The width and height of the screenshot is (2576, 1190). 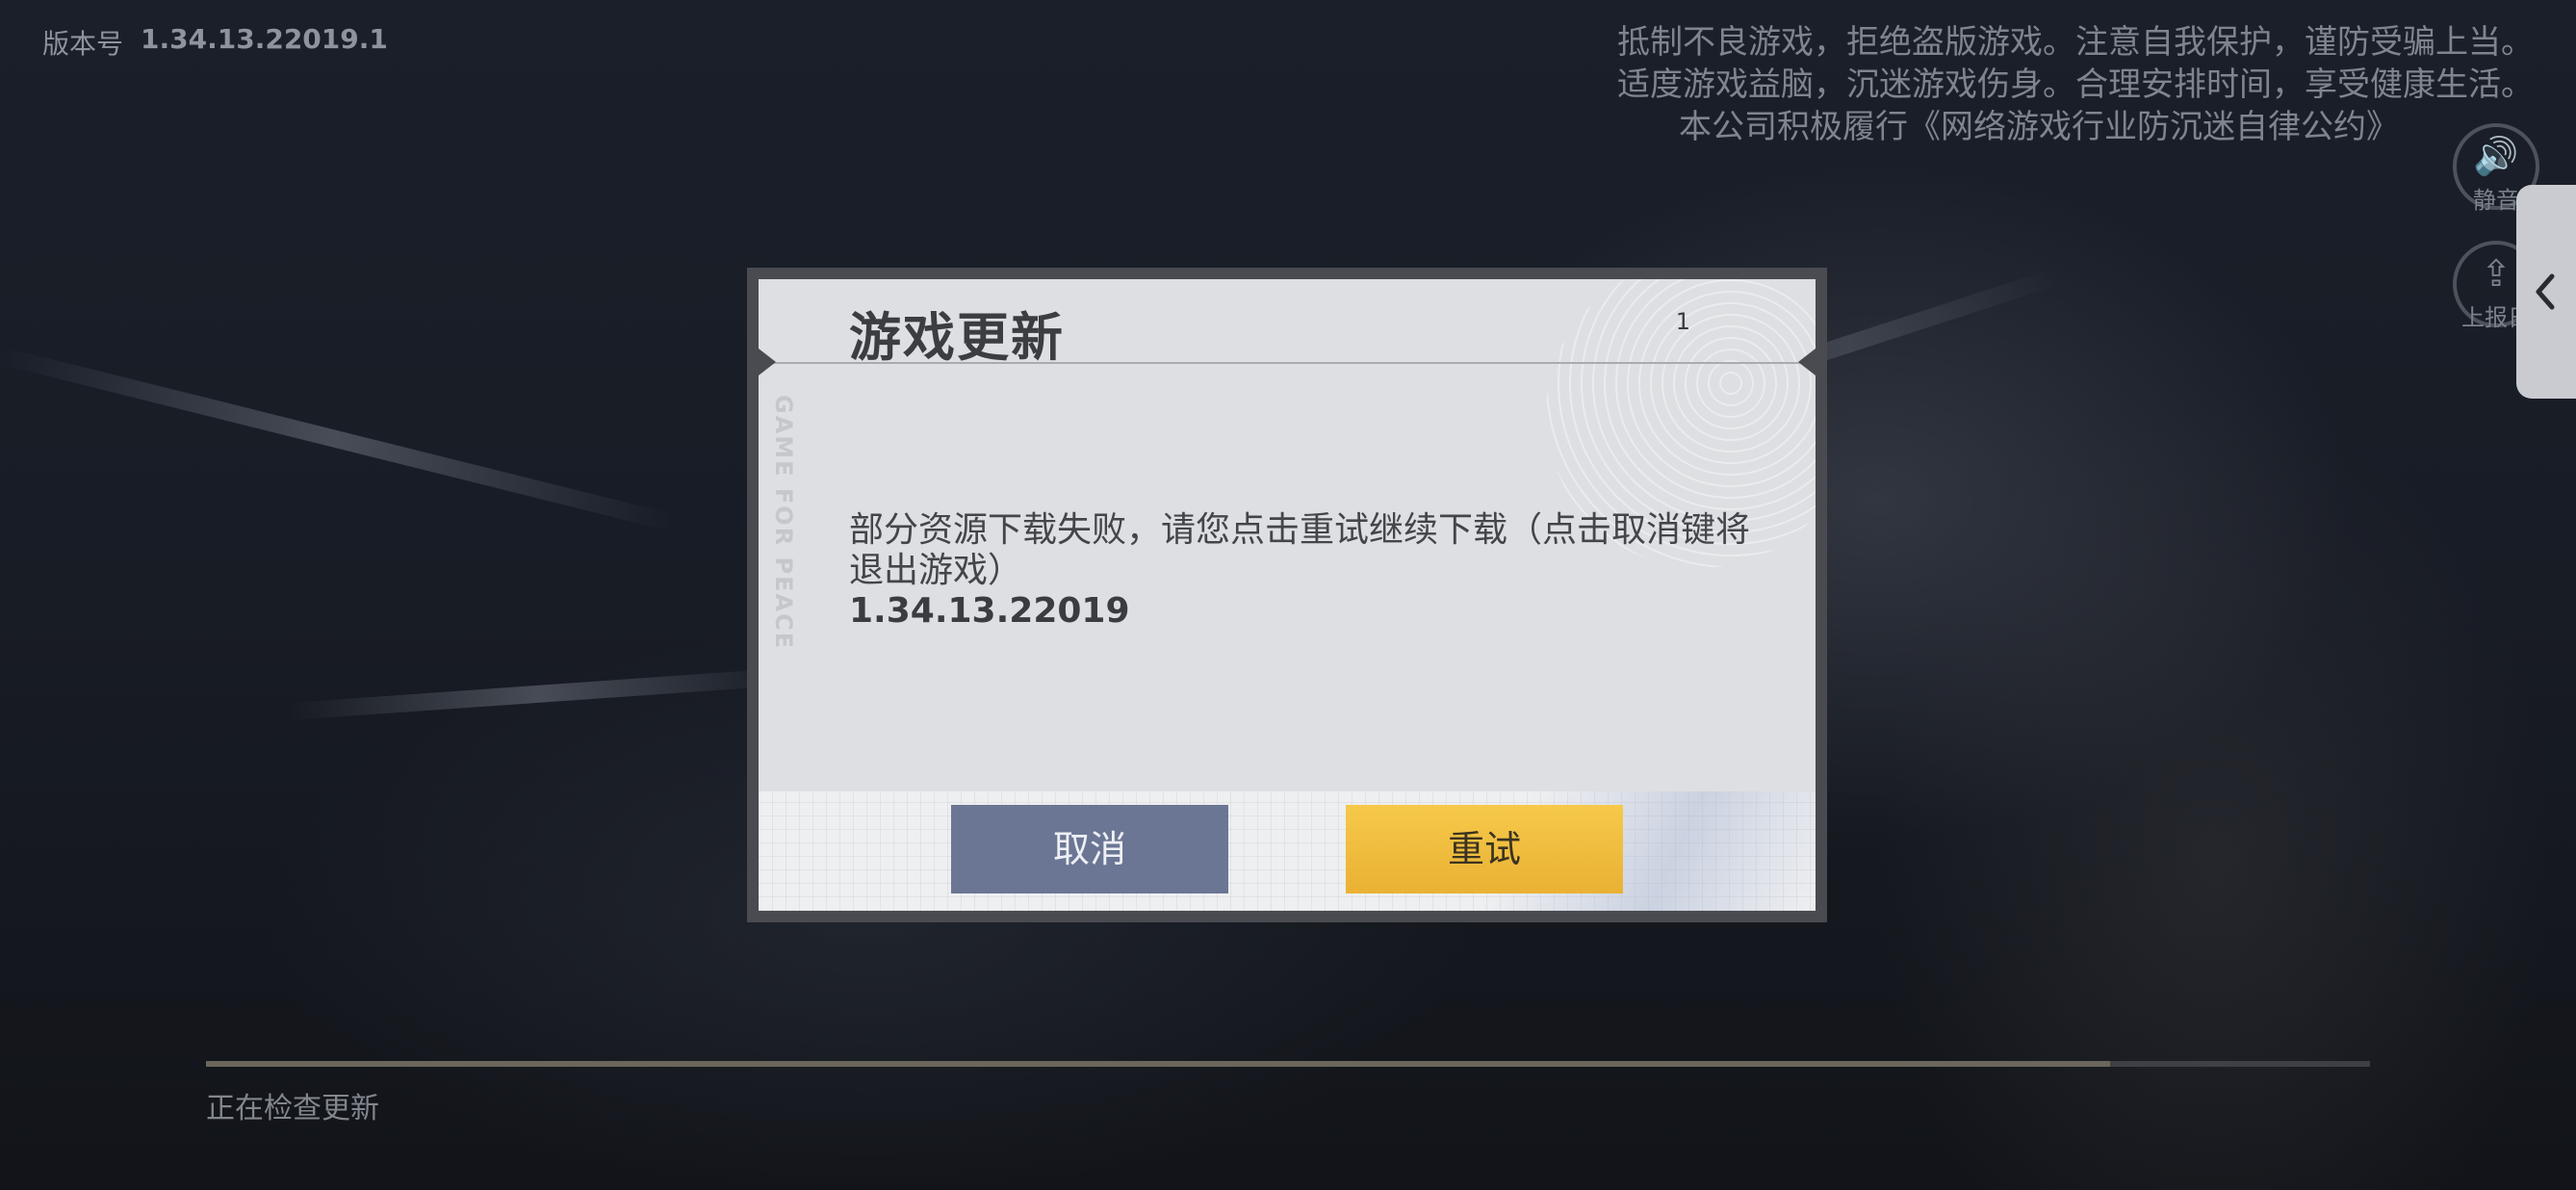 I want to click on version-info: 版本号 1.34.13.22019.1, so click(x=215, y=43).